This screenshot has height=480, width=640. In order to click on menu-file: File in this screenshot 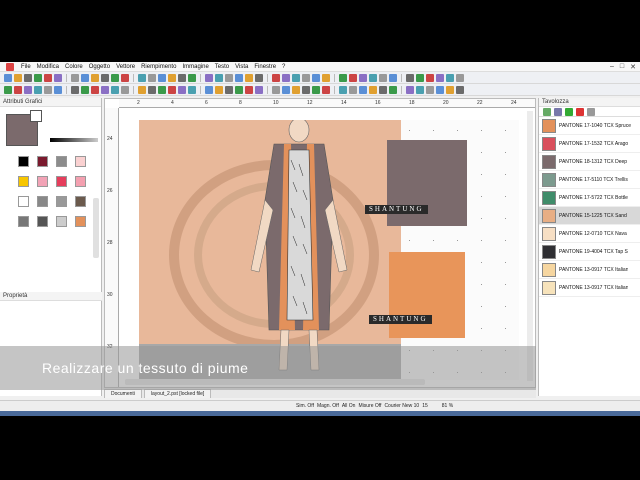, I will do `click(26, 67)`.